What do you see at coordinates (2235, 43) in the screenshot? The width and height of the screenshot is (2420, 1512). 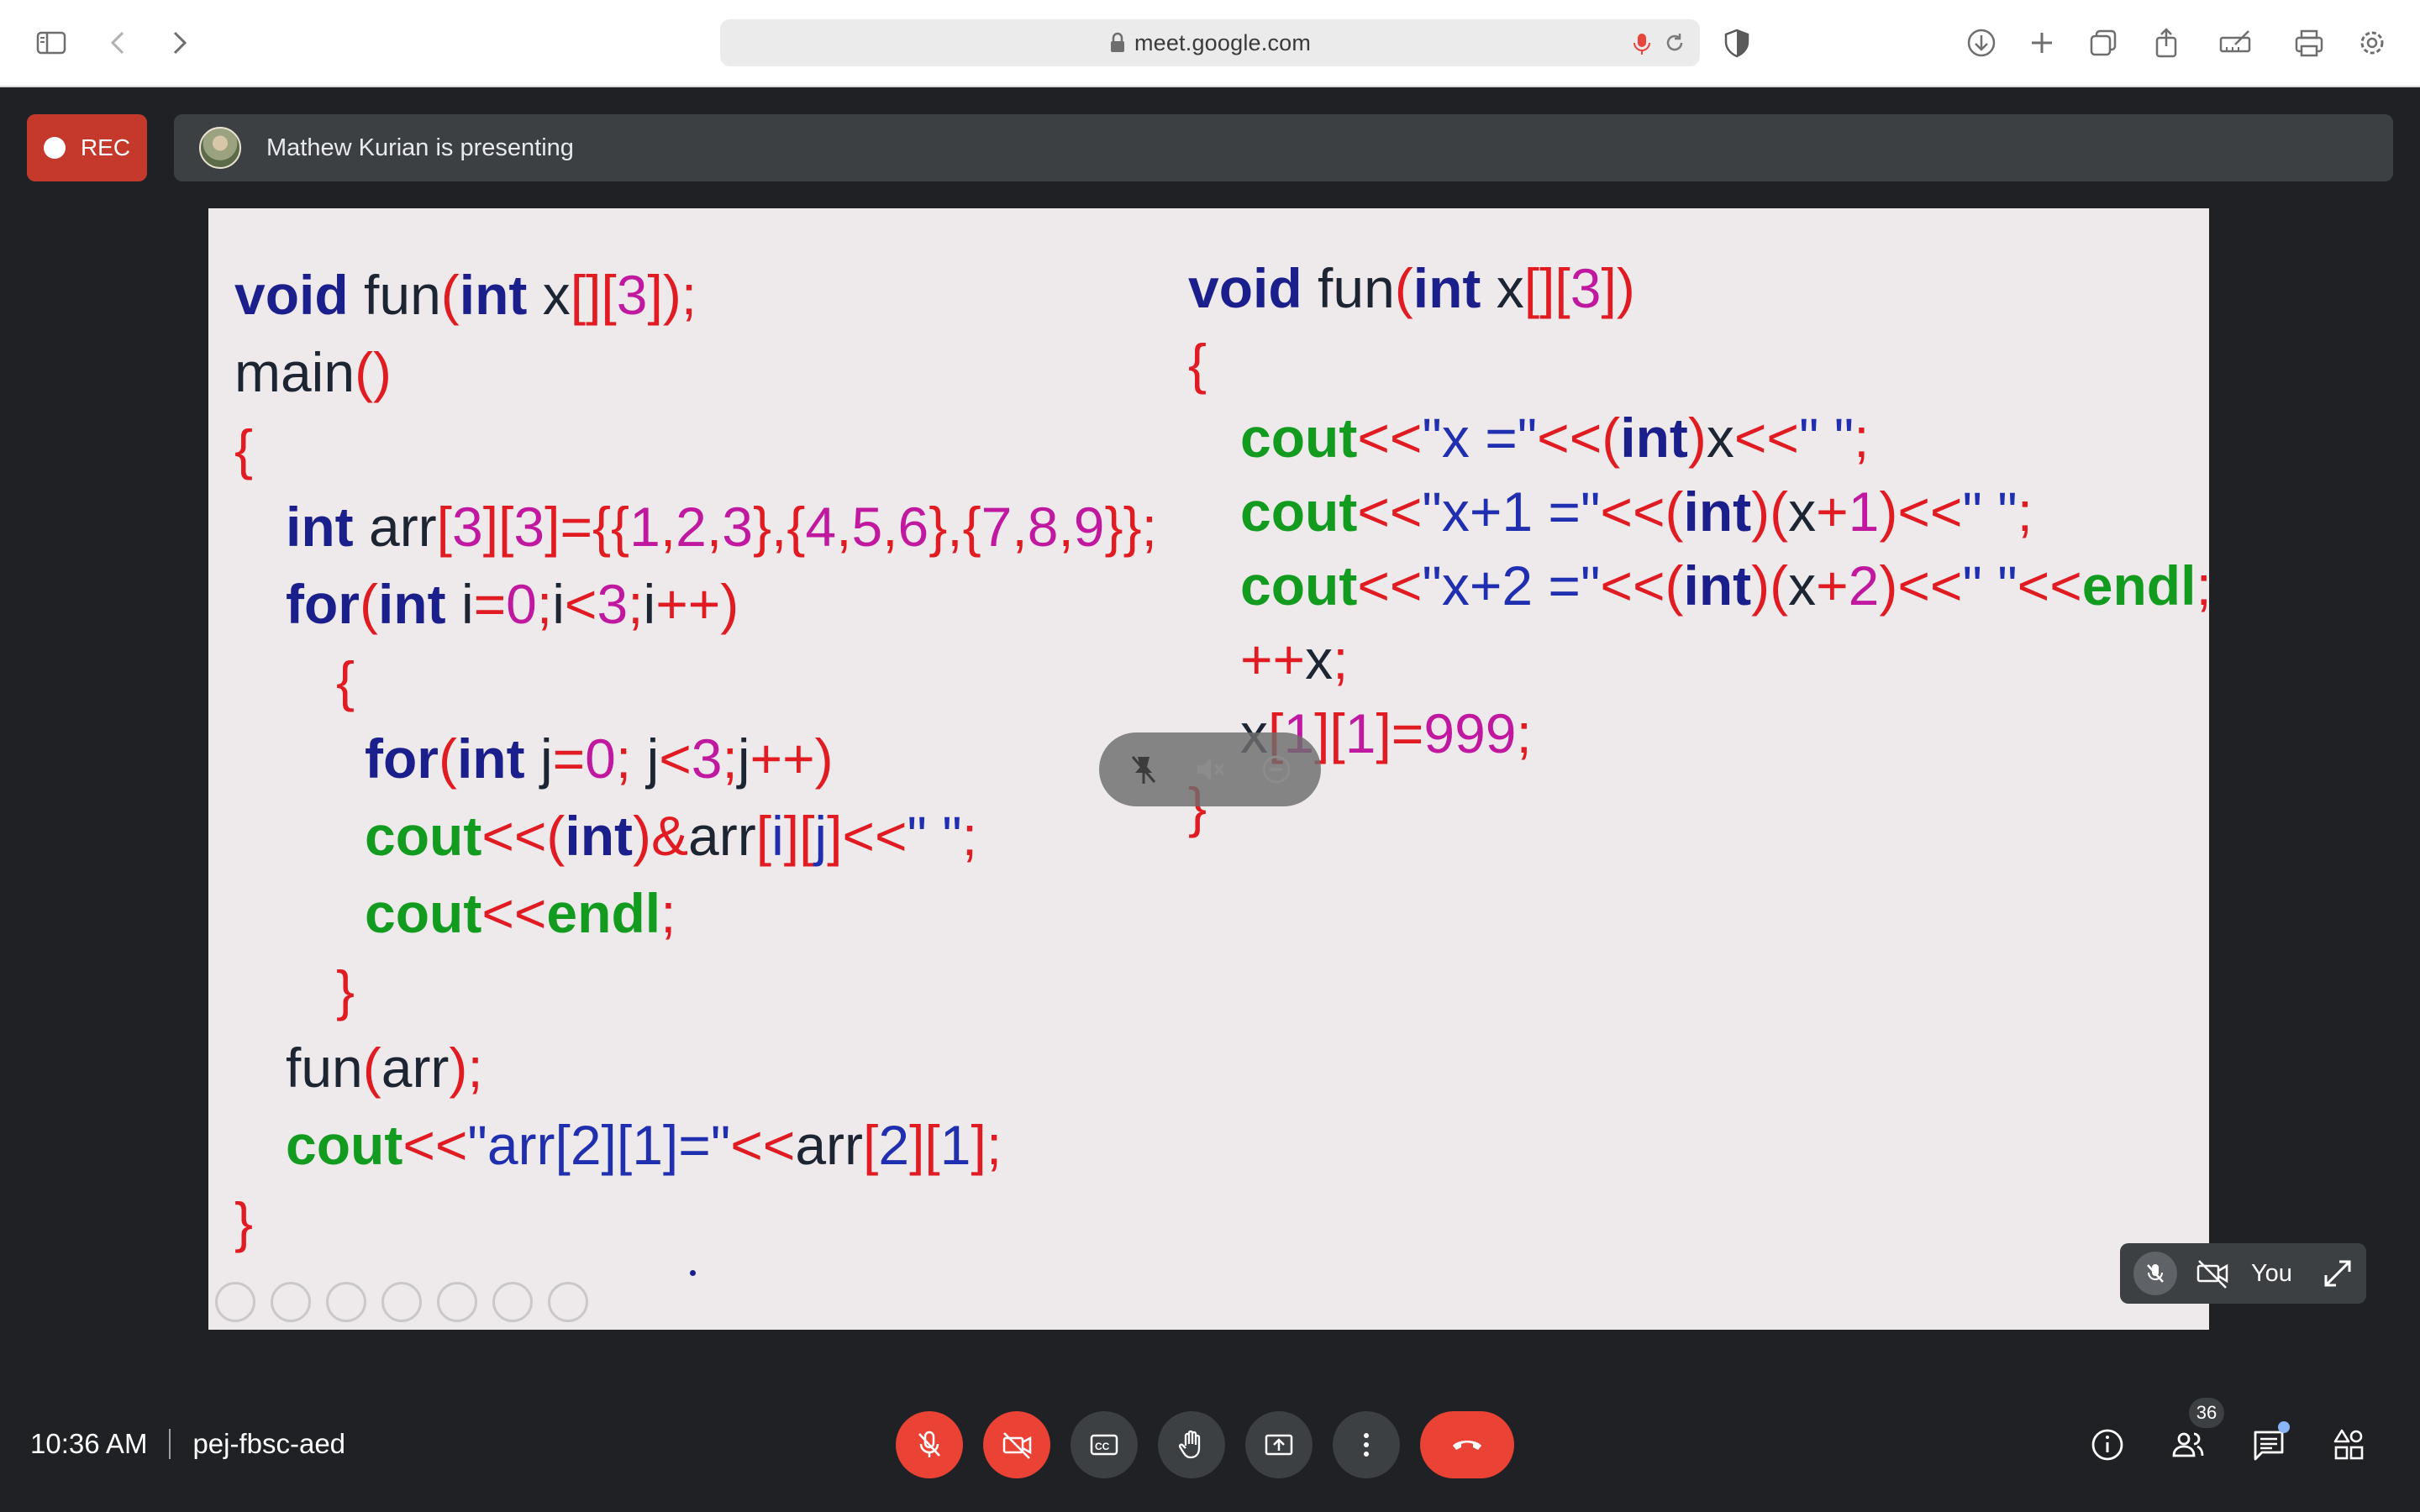 I see `screenshot-icon` at bounding box center [2235, 43].